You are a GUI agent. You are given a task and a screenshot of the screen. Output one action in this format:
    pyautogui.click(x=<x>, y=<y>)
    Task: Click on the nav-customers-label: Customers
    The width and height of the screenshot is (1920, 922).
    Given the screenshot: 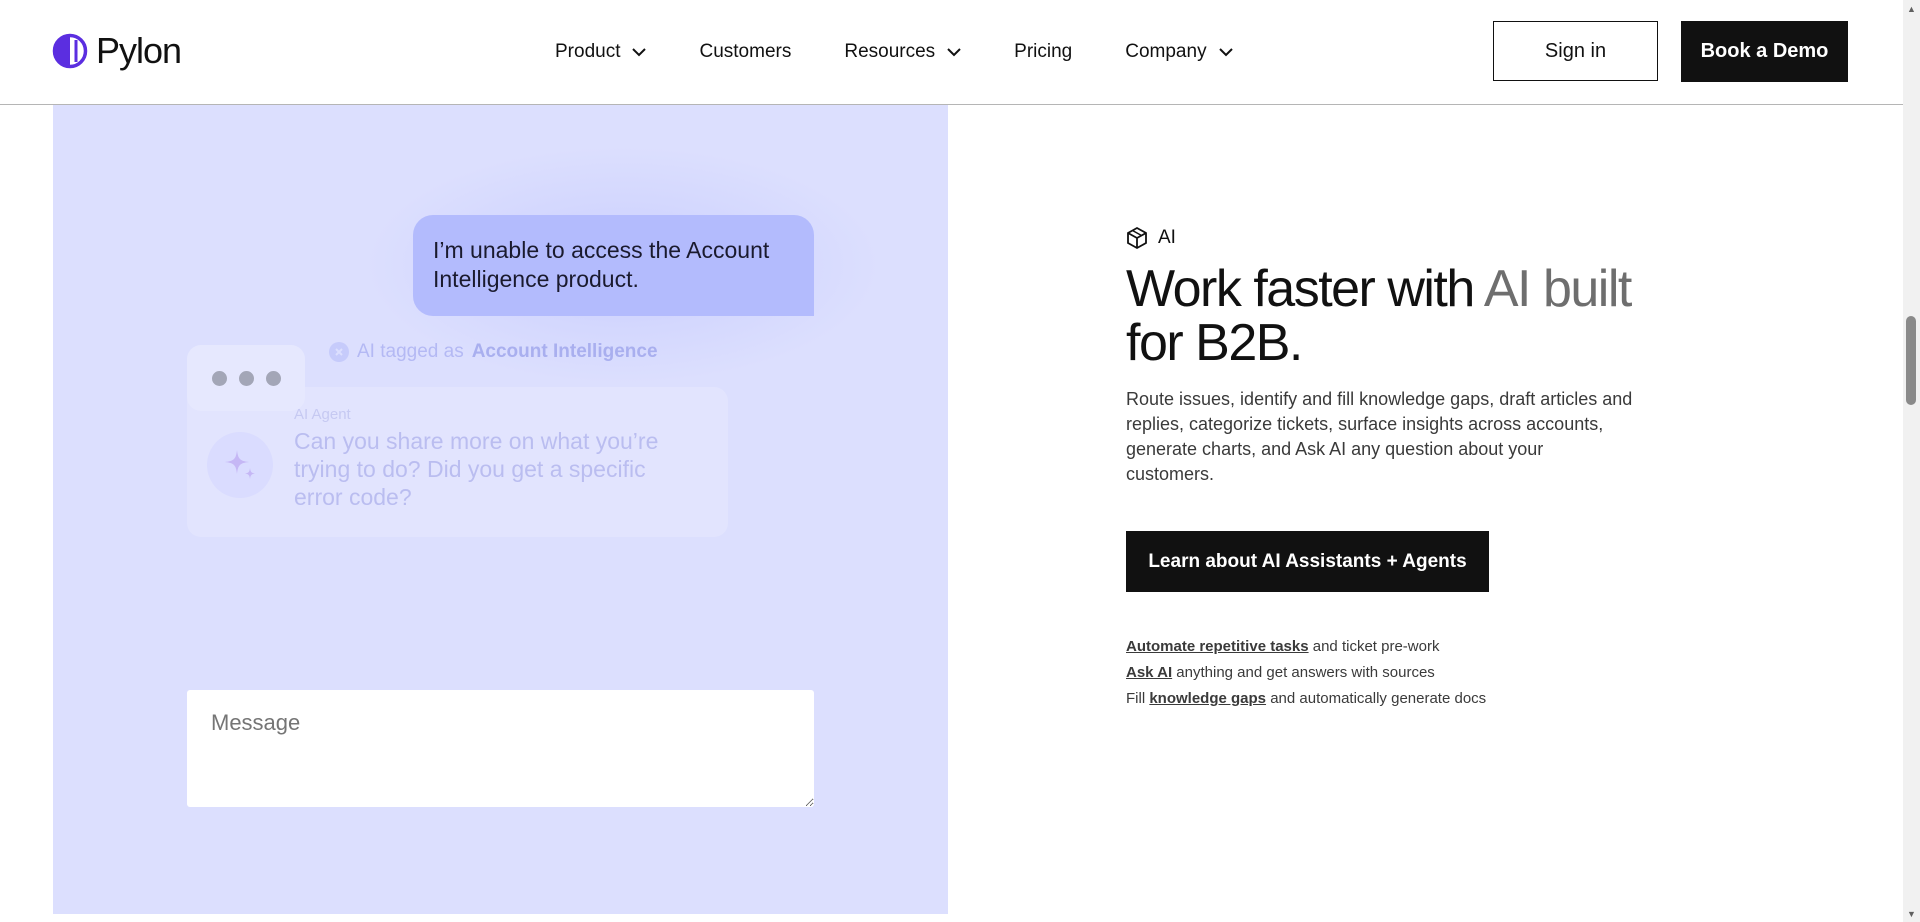 What is the action you would take?
    pyautogui.click(x=745, y=51)
    